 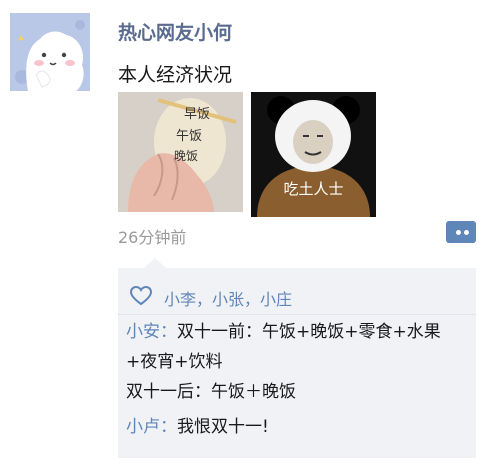 What do you see at coordinates (458, 232) in the screenshot?
I see `more-options-icon` at bounding box center [458, 232].